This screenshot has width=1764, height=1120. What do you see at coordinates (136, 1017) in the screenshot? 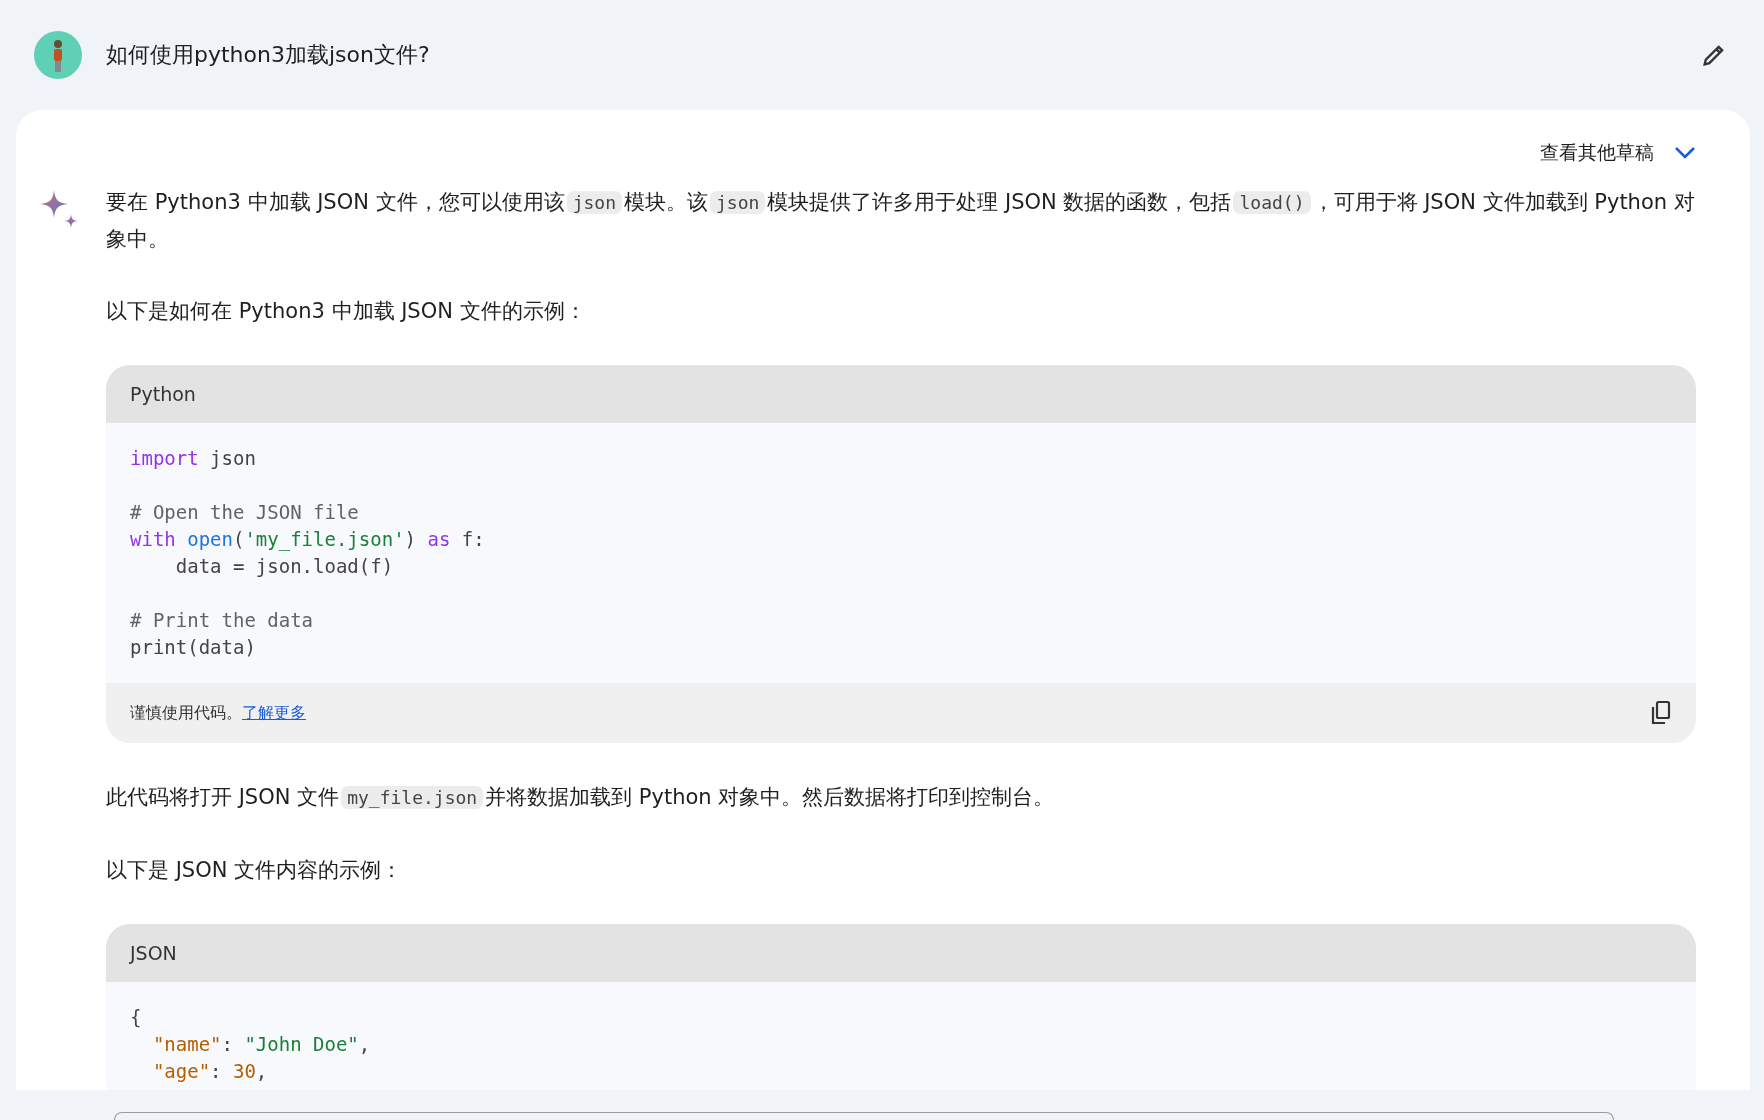
I see `code-line: {` at bounding box center [136, 1017].